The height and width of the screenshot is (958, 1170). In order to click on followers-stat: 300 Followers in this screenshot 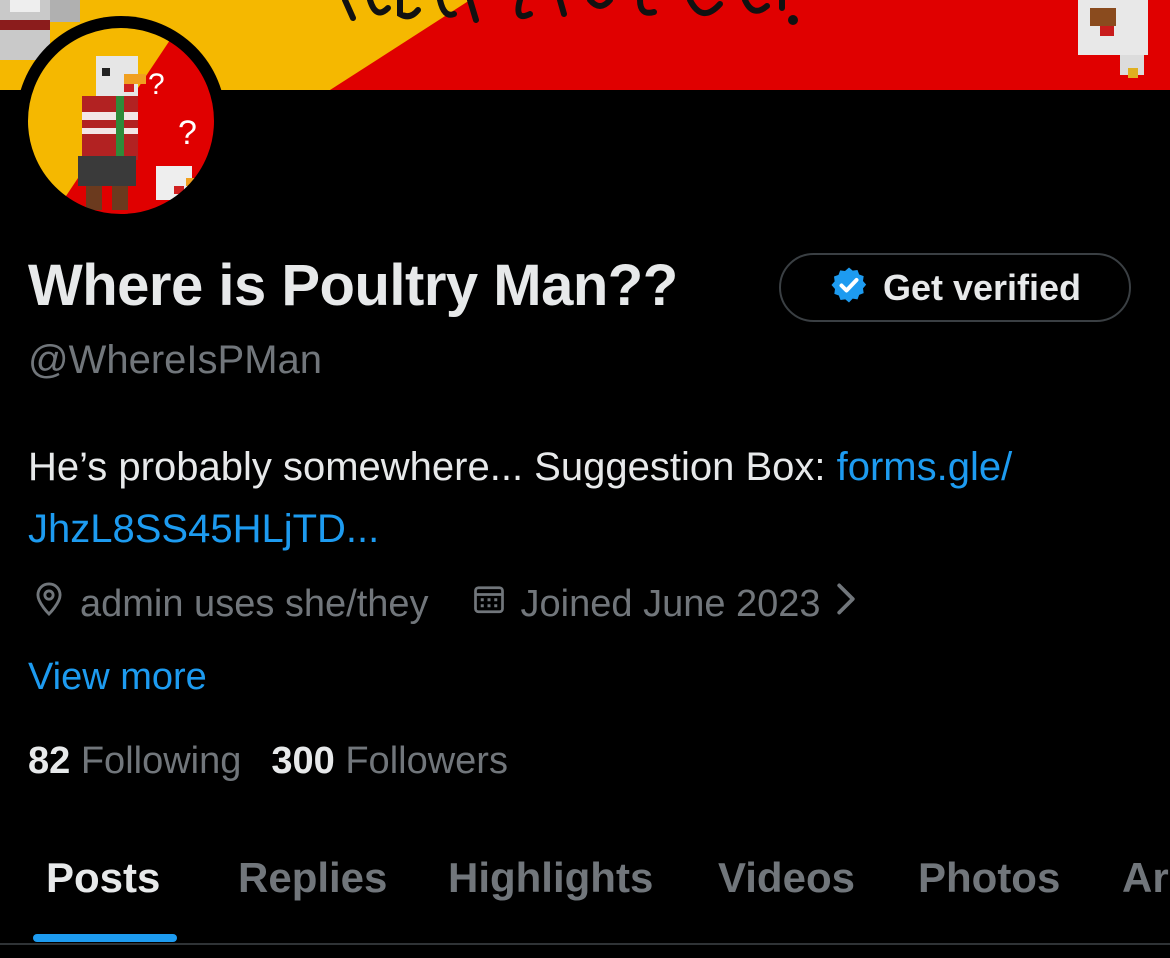, I will do `click(389, 761)`.